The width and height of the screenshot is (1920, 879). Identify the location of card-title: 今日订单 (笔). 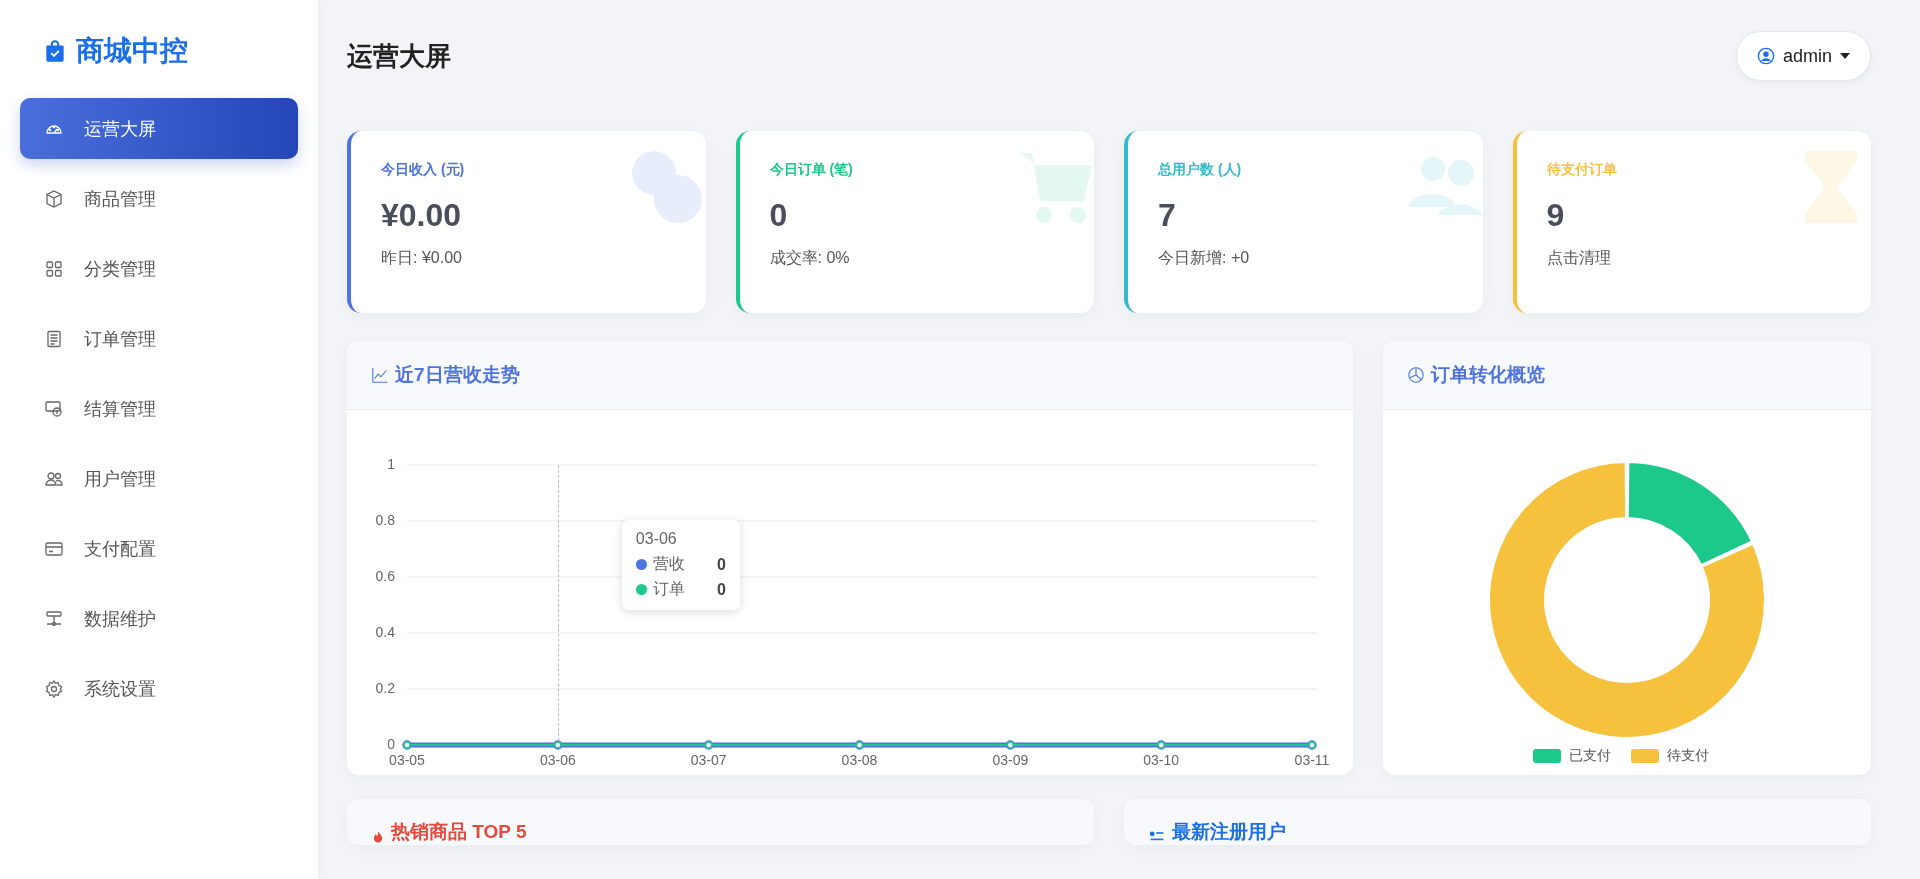
(811, 170).